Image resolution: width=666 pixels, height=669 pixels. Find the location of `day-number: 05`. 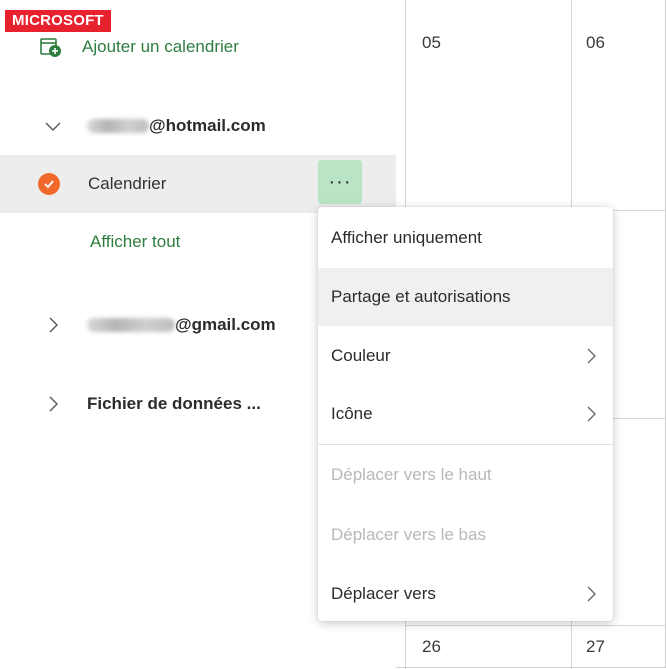

day-number: 05 is located at coordinates (431, 43).